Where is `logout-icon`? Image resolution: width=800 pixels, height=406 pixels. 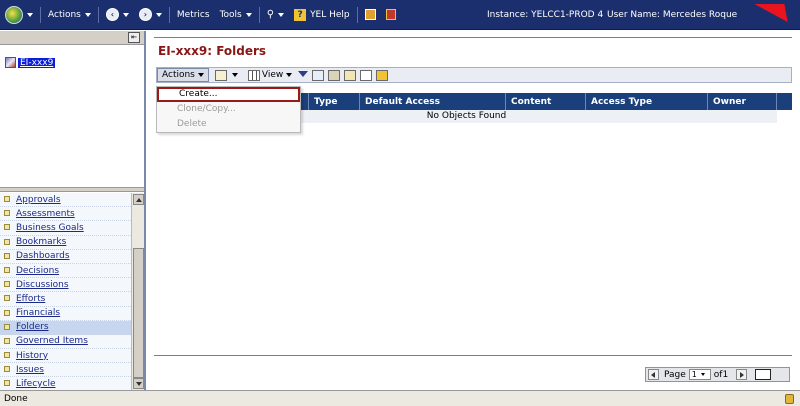
logout-icon is located at coordinates (390, 14).